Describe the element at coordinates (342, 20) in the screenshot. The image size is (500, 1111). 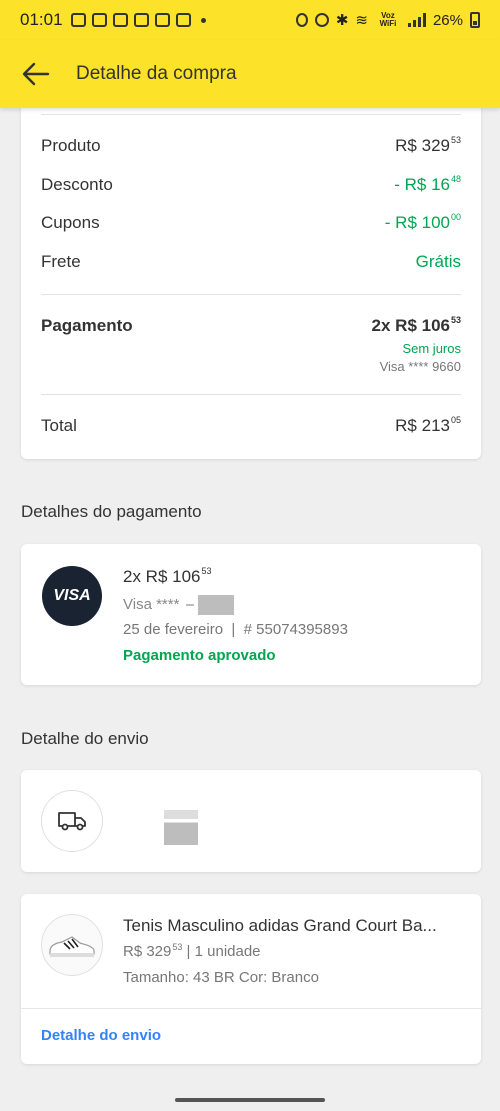
I see `bluetooth-icon: ✱` at that location.